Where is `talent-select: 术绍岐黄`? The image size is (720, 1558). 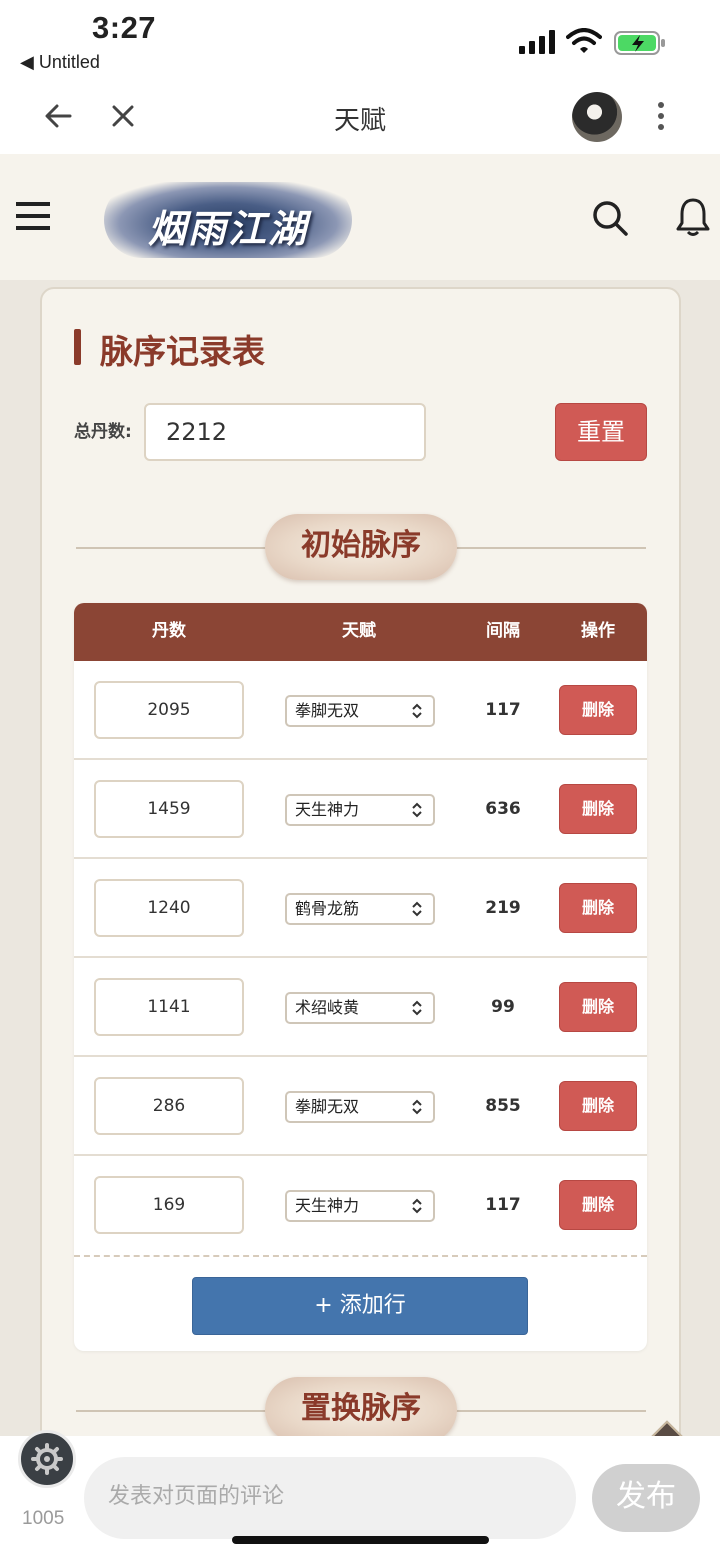
talent-select: 术绍岐黄 is located at coordinates (360, 1008).